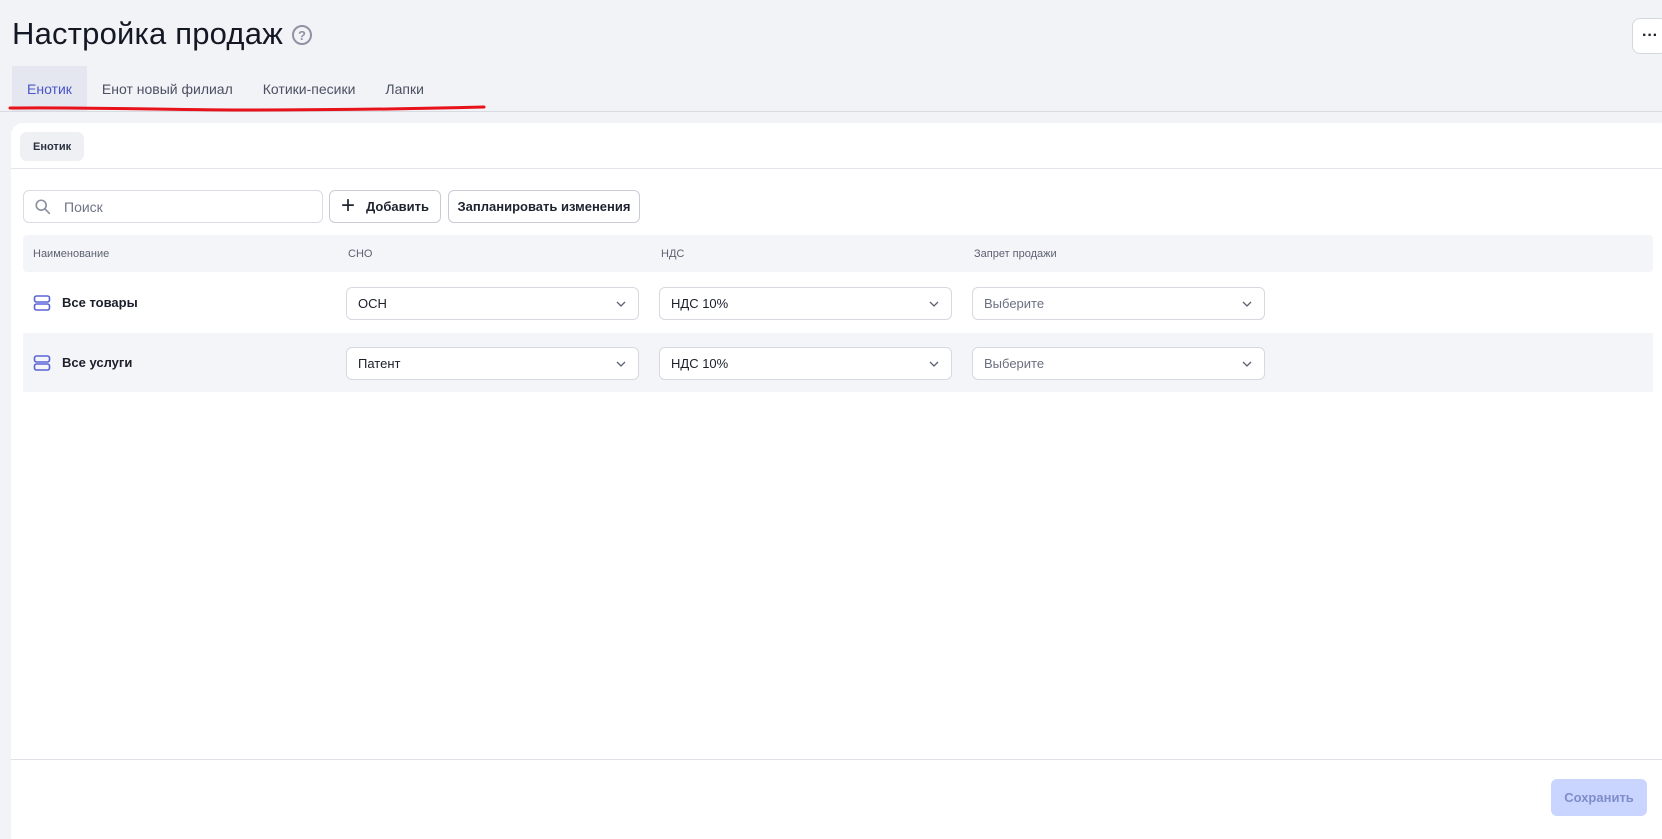  What do you see at coordinates (97, 362) in the screenshot?
I see `row-name-label: Все услуги` at bounding box center [97, 362].